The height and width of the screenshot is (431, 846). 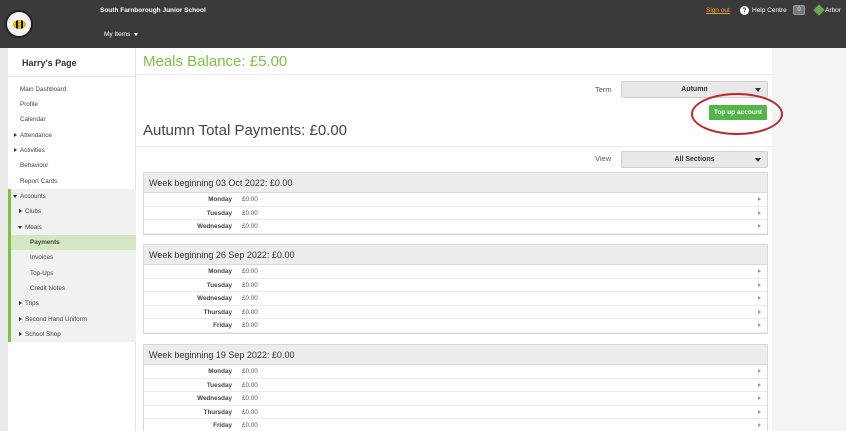 What do you see at coordinates (72, 89) in the screenshot?
I see `sidebar-item-main-dashboard: Main Dashboard` at bounding box center [72, 89].